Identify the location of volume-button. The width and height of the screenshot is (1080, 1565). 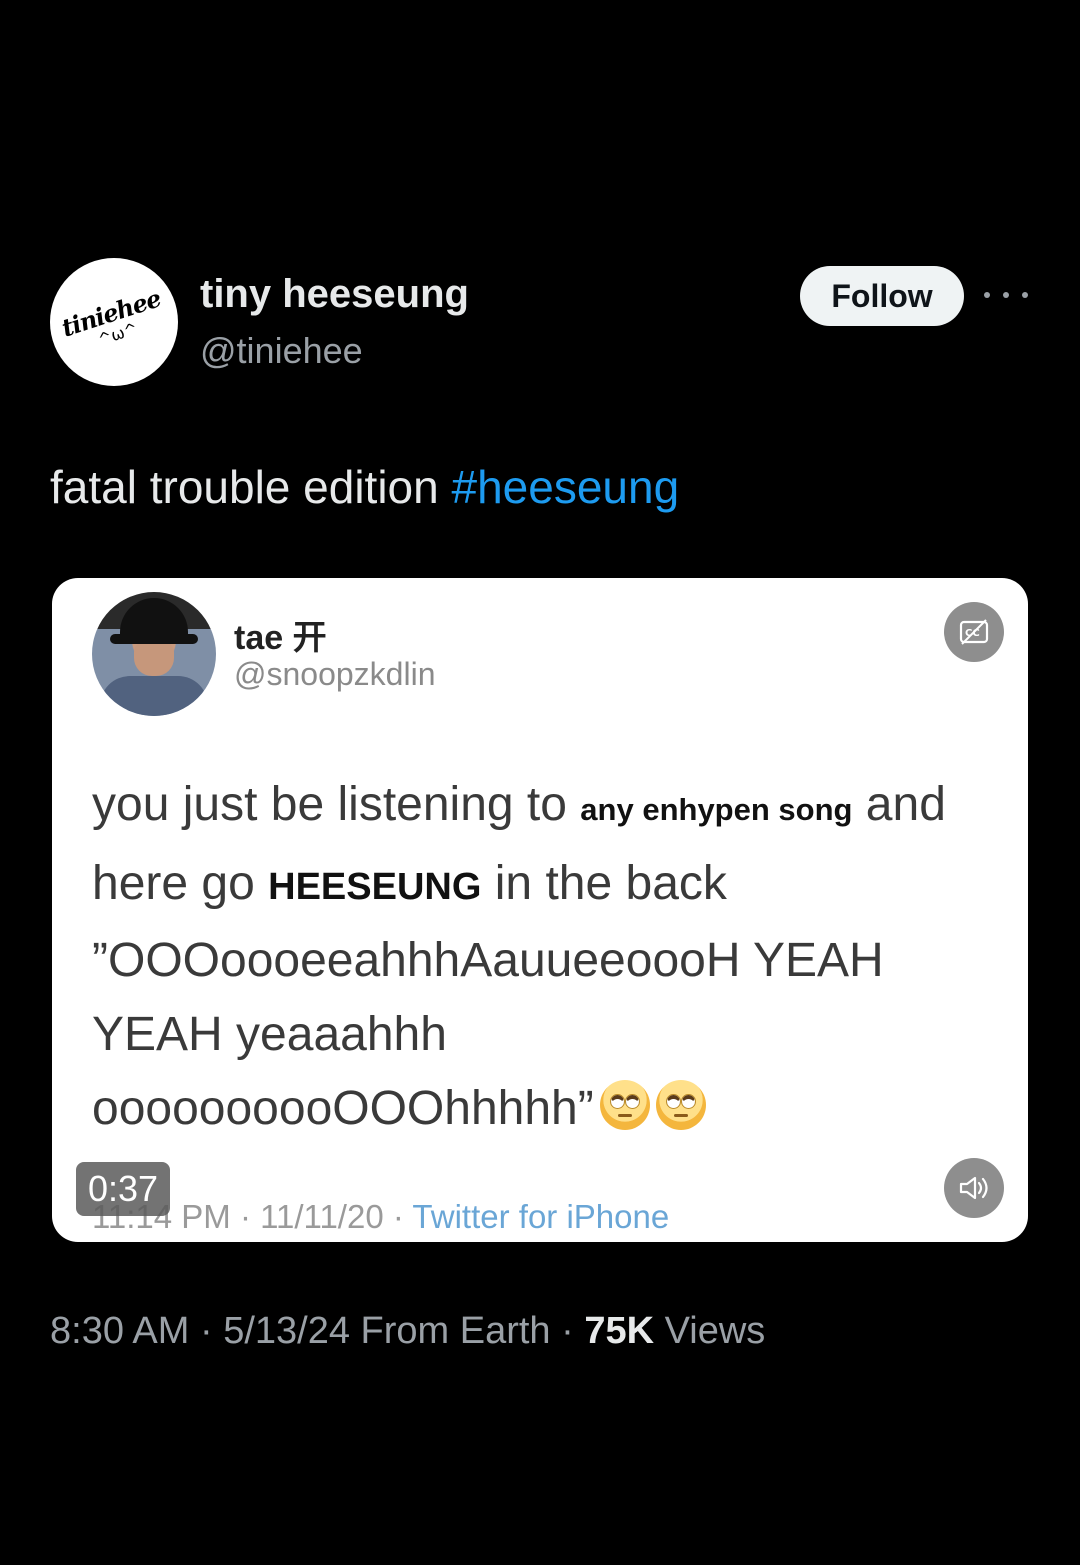
(974, 1188).